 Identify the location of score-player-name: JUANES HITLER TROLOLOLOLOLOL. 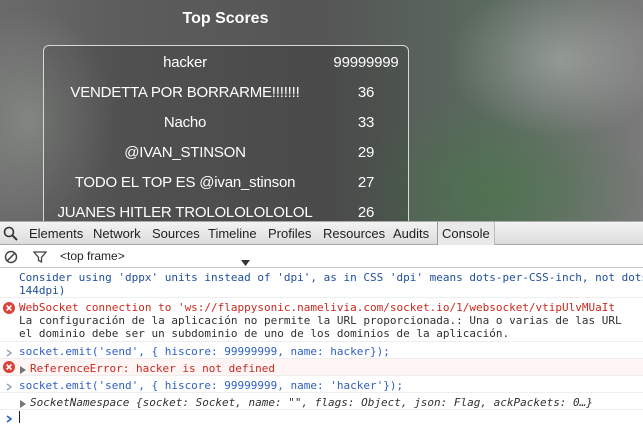
(185, 212).